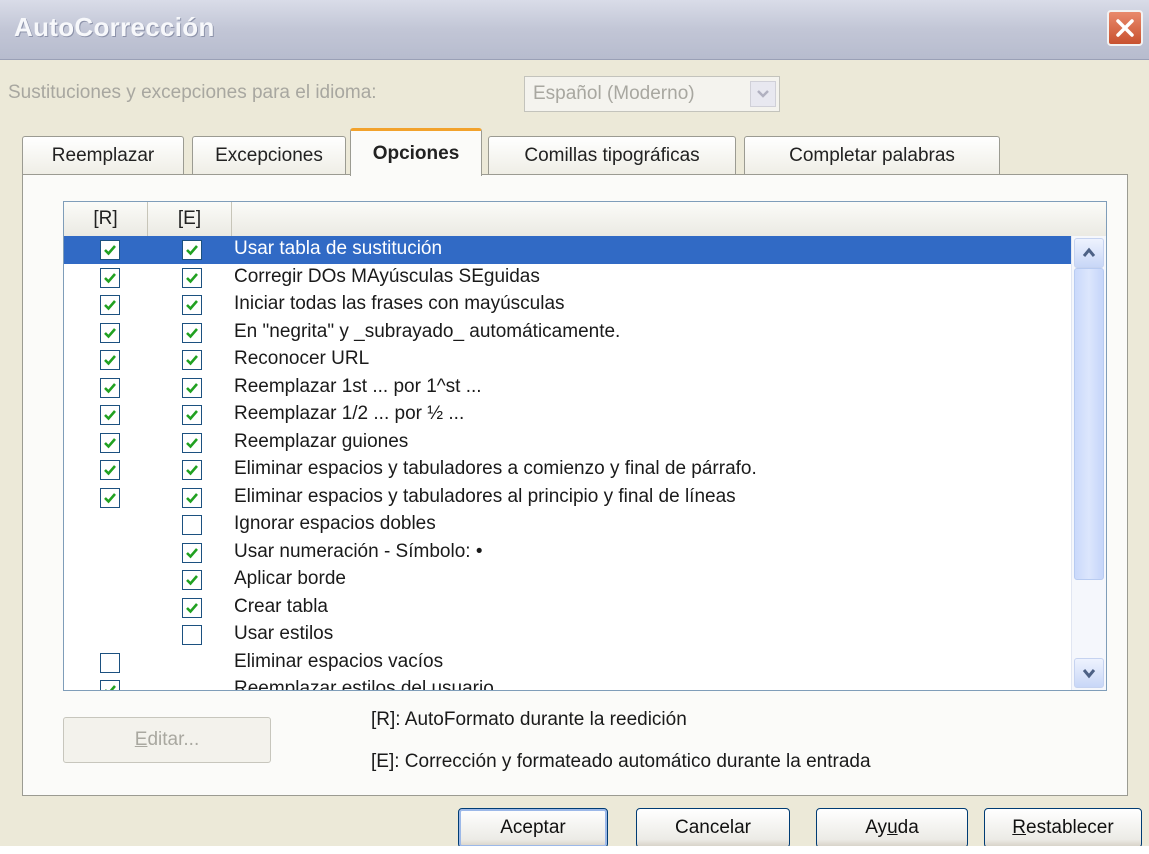 The width and height of the screenshot is (1149, 854). Describe the element at coordinates (568, 305) in the screenshot. I see `list-item: Iniciar todas las frases con mayúsculas` at that location.